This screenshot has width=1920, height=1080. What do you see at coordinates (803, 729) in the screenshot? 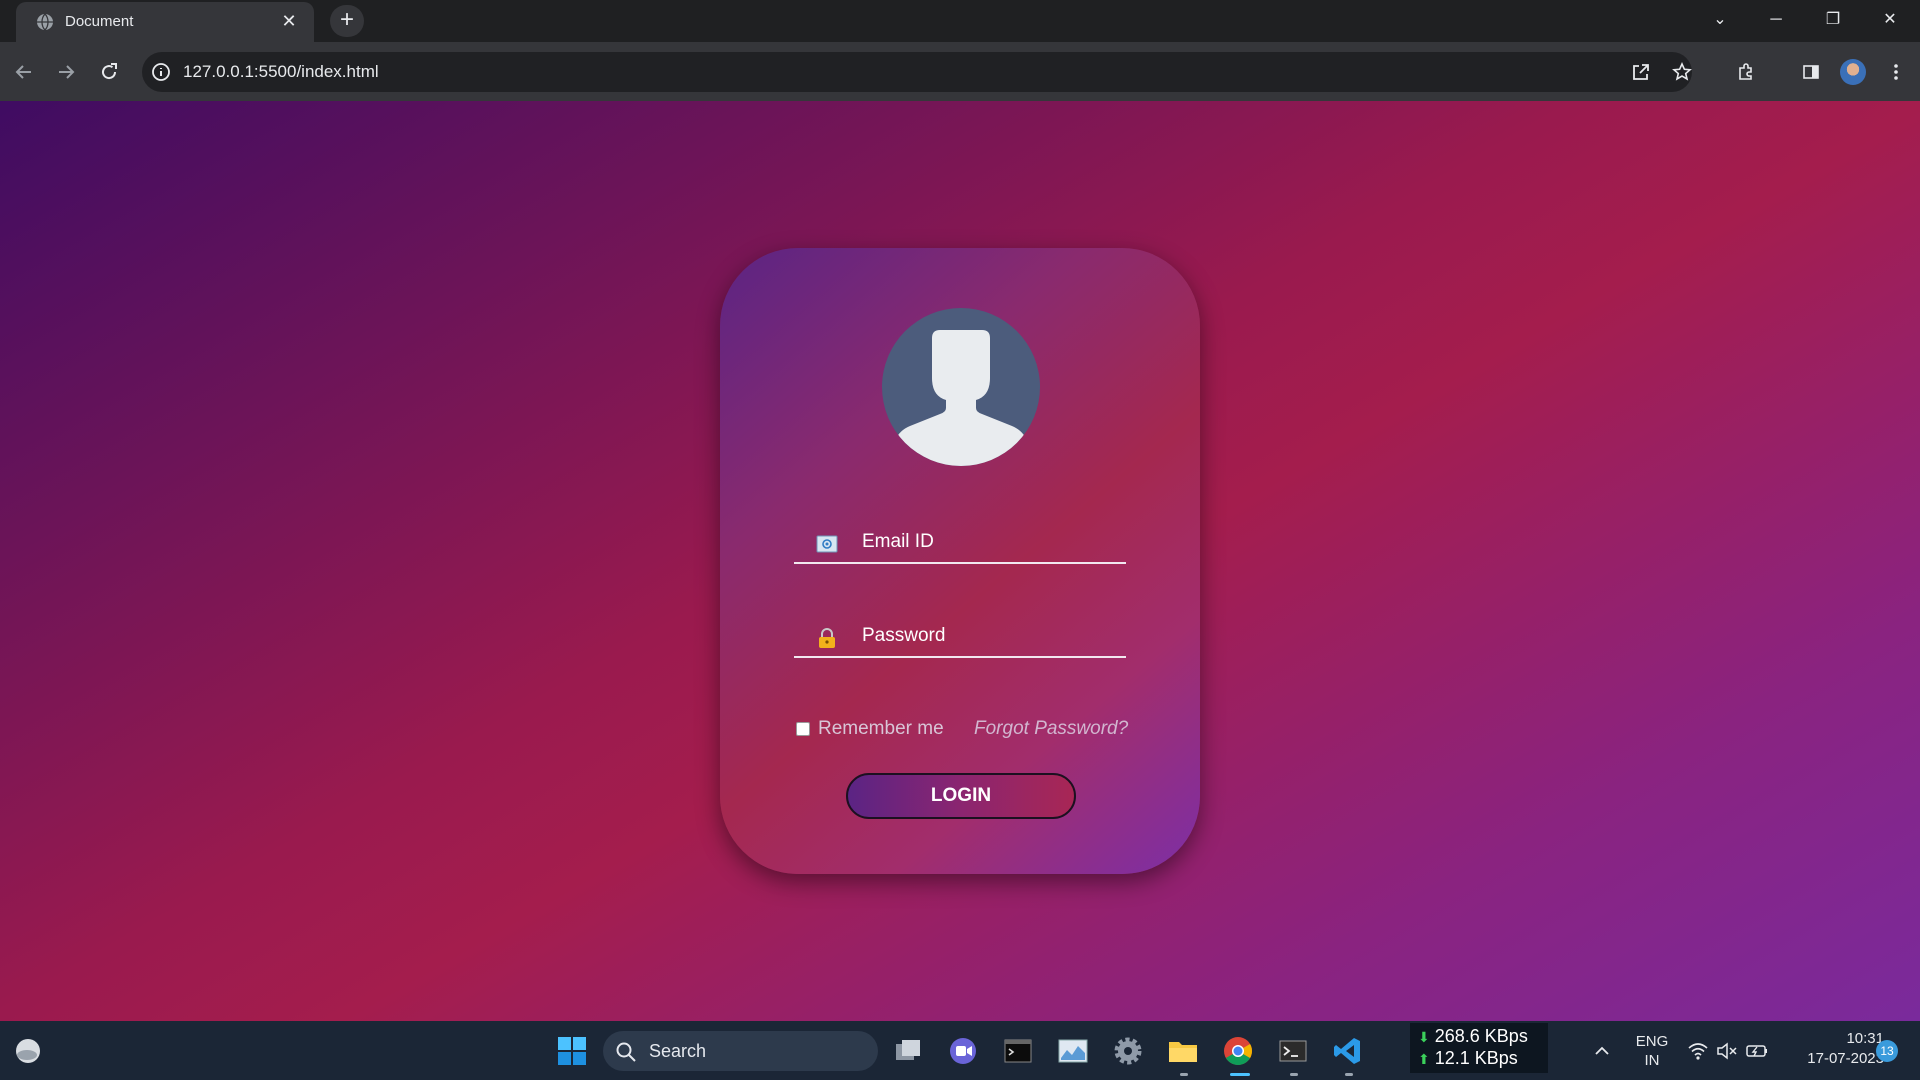
I see `remember-checkbox` at bounding box center [803, 729].